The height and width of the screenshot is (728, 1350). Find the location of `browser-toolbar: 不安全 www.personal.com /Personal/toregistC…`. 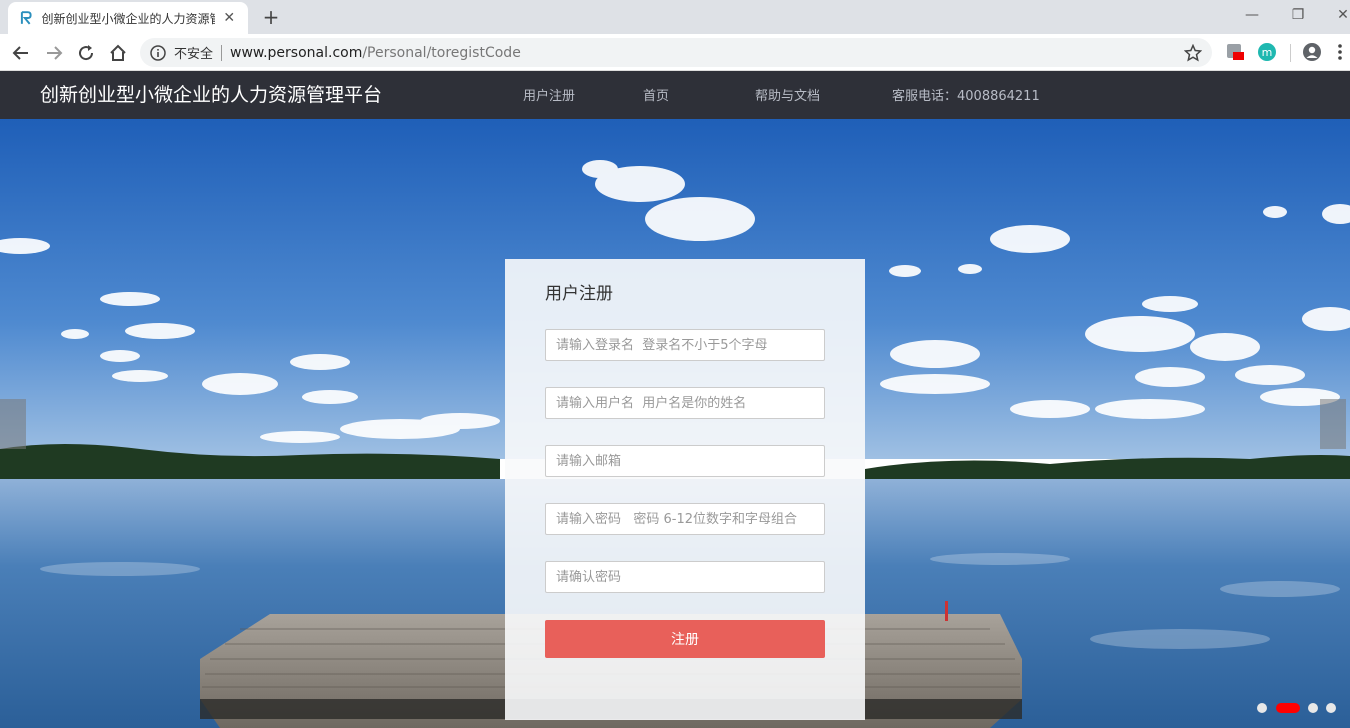

browser-toolbar: 不安全 www.personal.com /Personal/toregistC… is located at coordinates (675, 52).